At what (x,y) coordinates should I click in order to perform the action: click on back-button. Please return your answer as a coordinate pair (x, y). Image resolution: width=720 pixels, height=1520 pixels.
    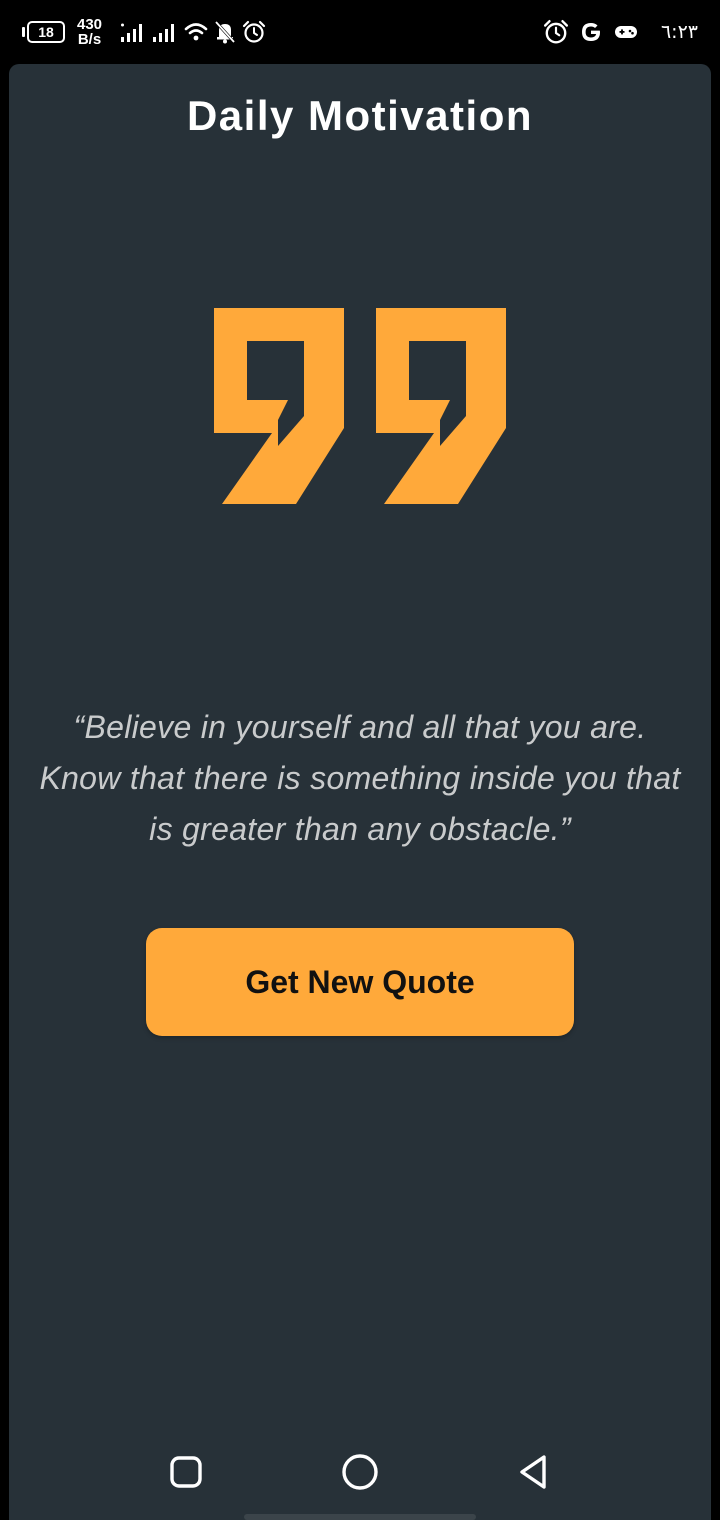
    Looking at the image, I should click on (534, 1472).